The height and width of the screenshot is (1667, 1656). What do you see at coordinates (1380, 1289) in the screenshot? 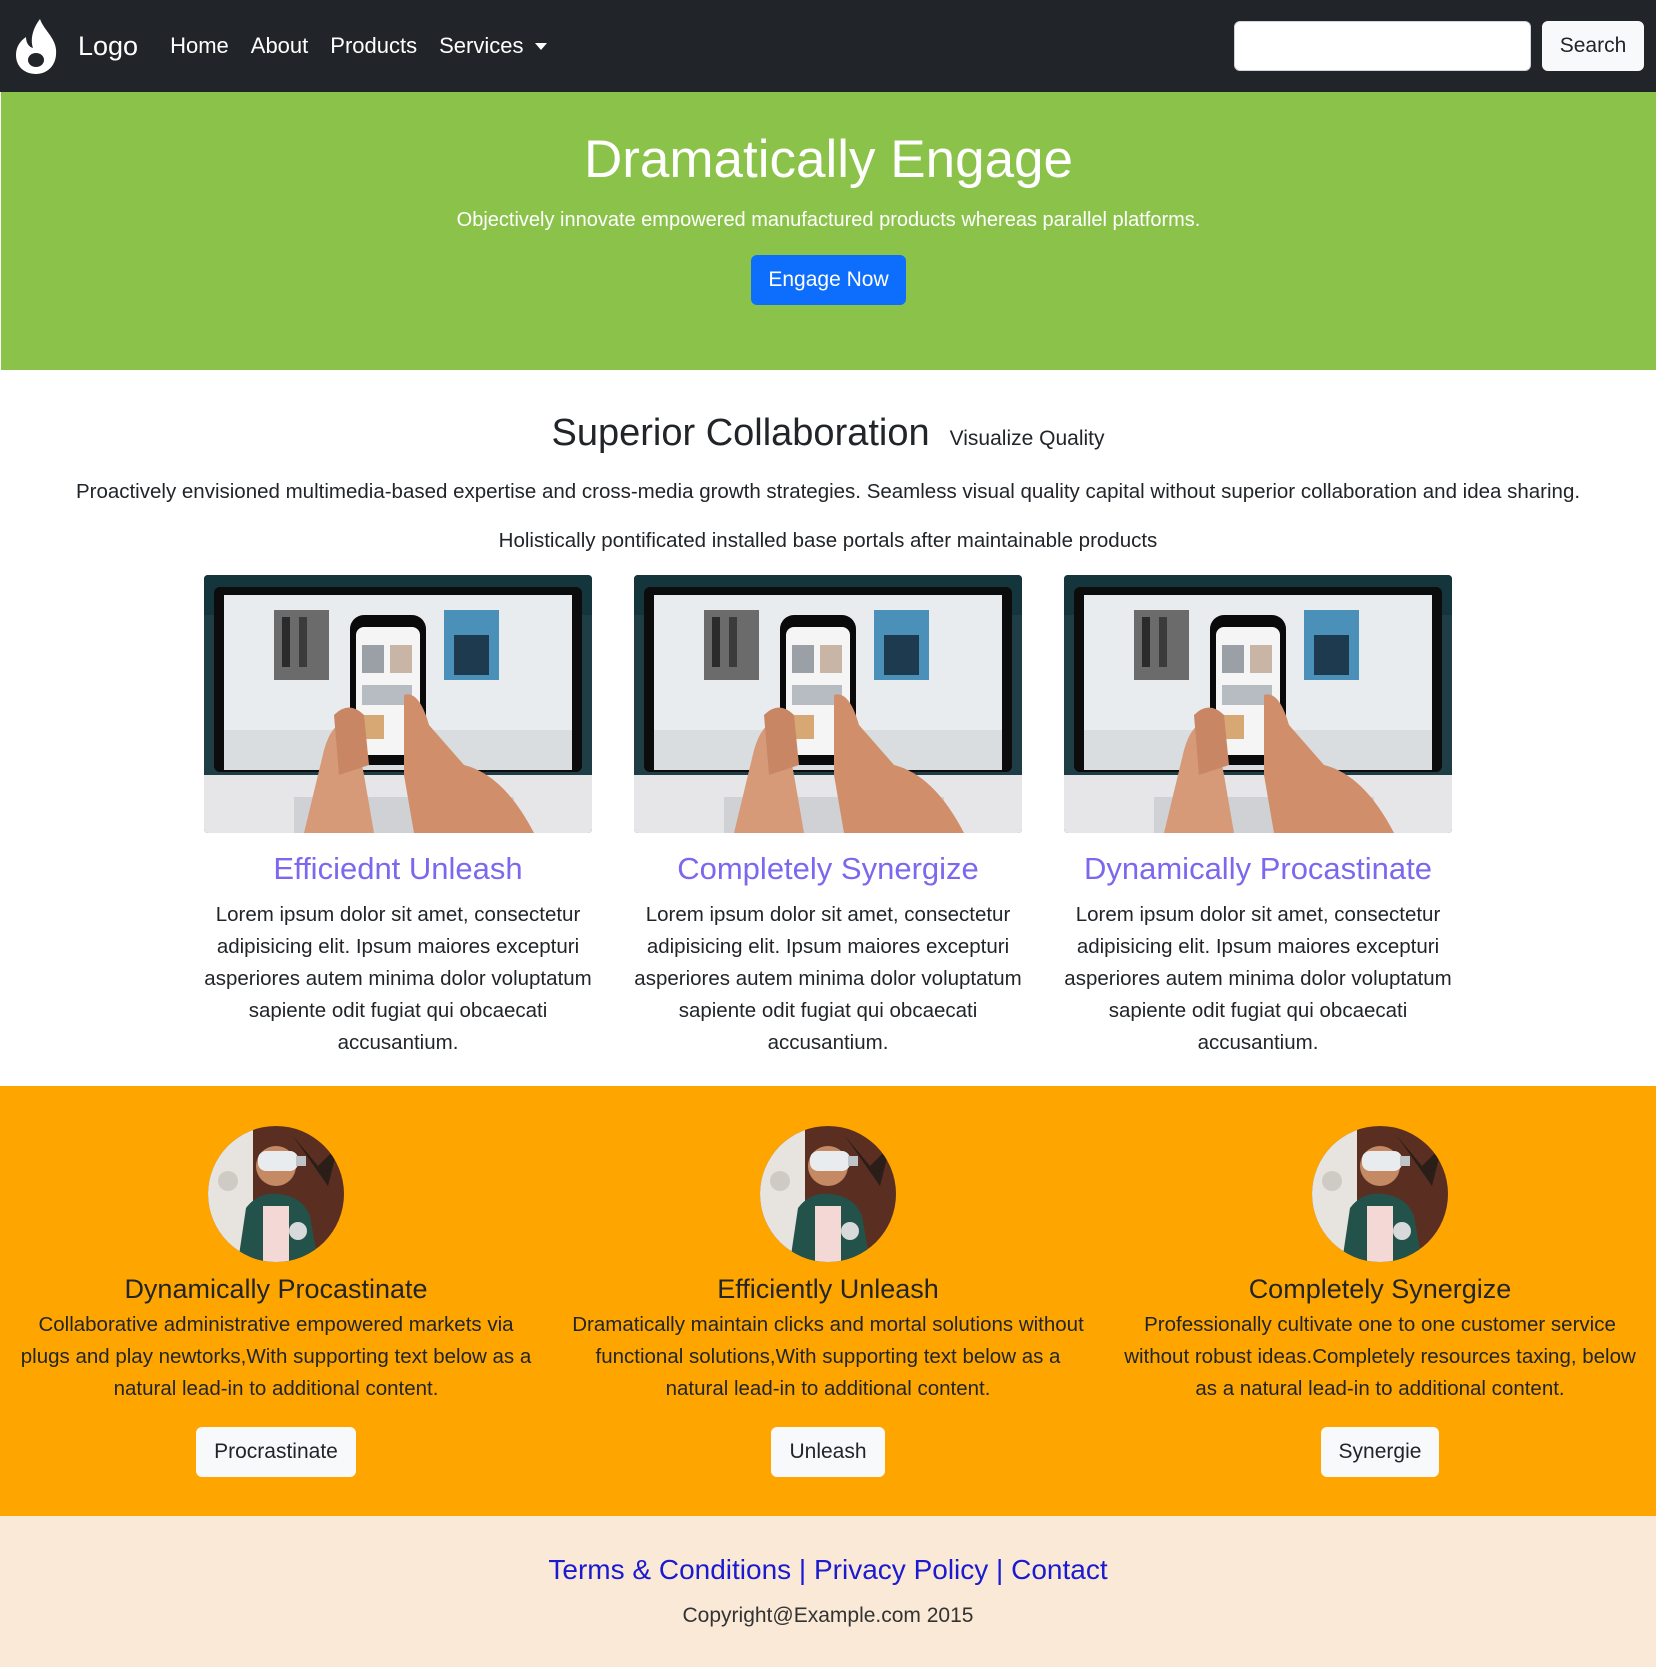
I see `feature-title: Completely Synergize` at bounding box center [1380, 1289].